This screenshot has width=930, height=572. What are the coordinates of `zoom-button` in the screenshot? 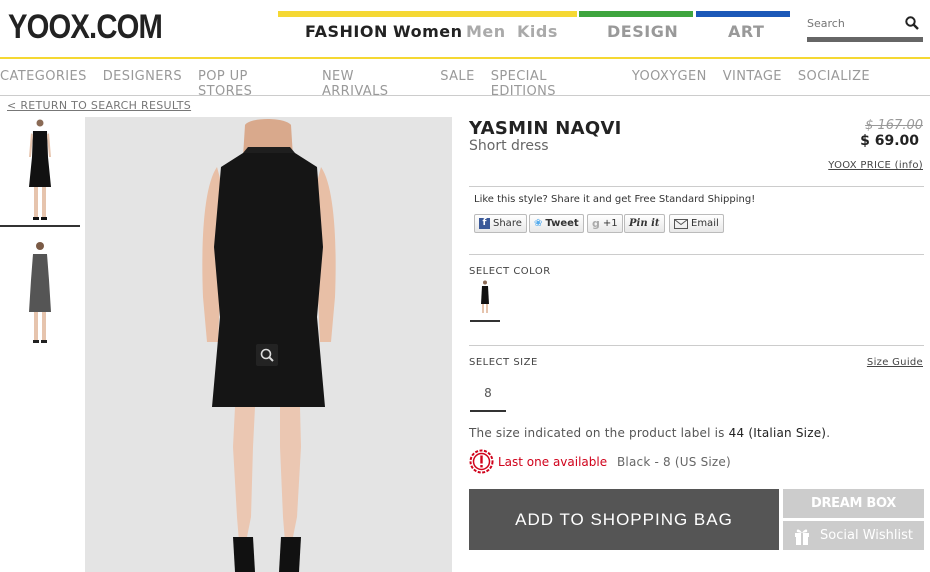 It's located at (267, 355).